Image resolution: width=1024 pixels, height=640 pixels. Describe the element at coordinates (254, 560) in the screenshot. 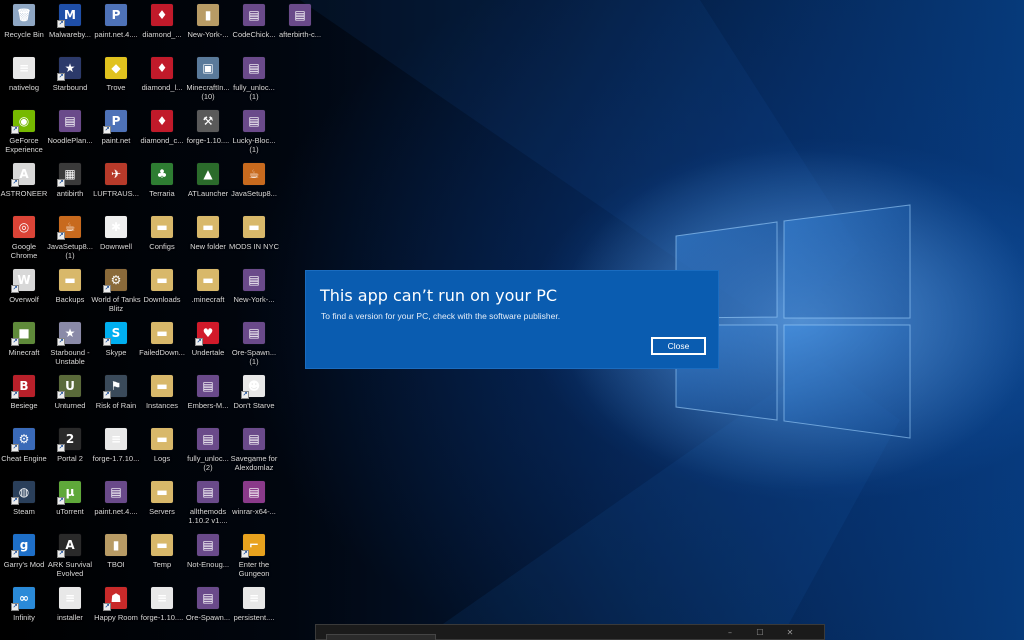

I see `desktop-icon: ⌐ ↗ Enter the Gungeon` at that location.